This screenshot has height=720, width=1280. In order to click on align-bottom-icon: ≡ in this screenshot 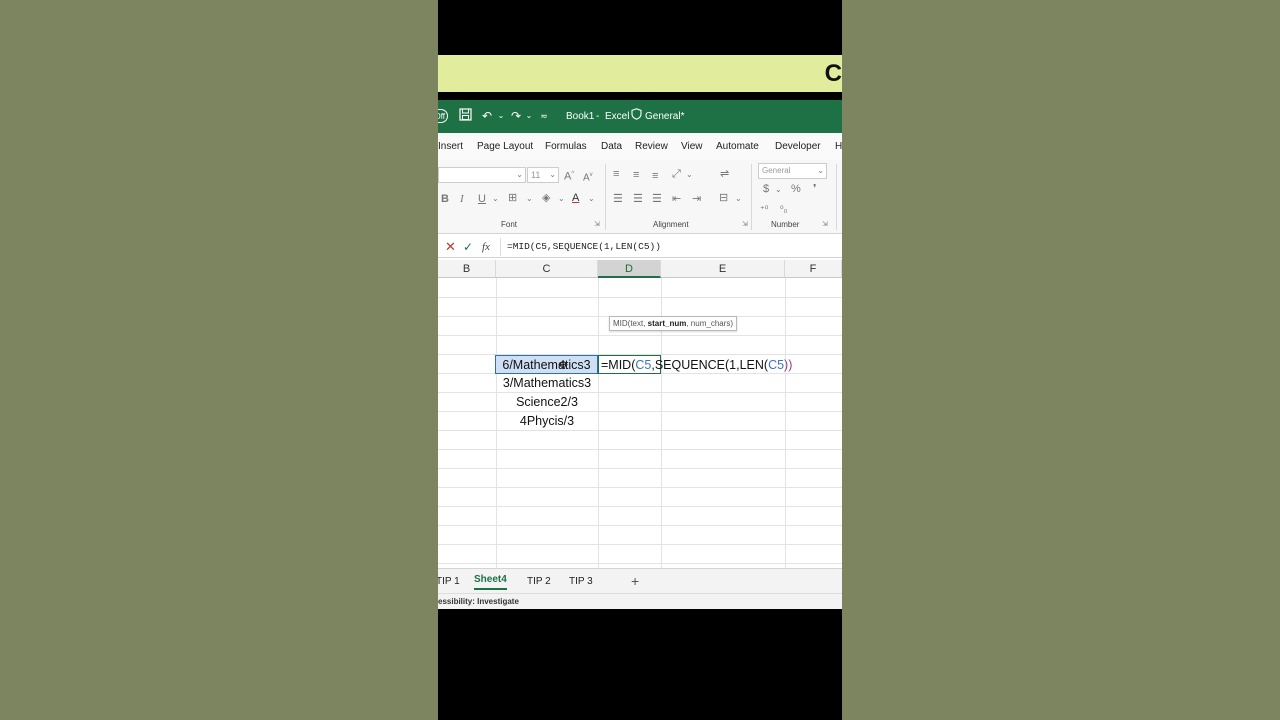, I will do `click(655, 176)`.